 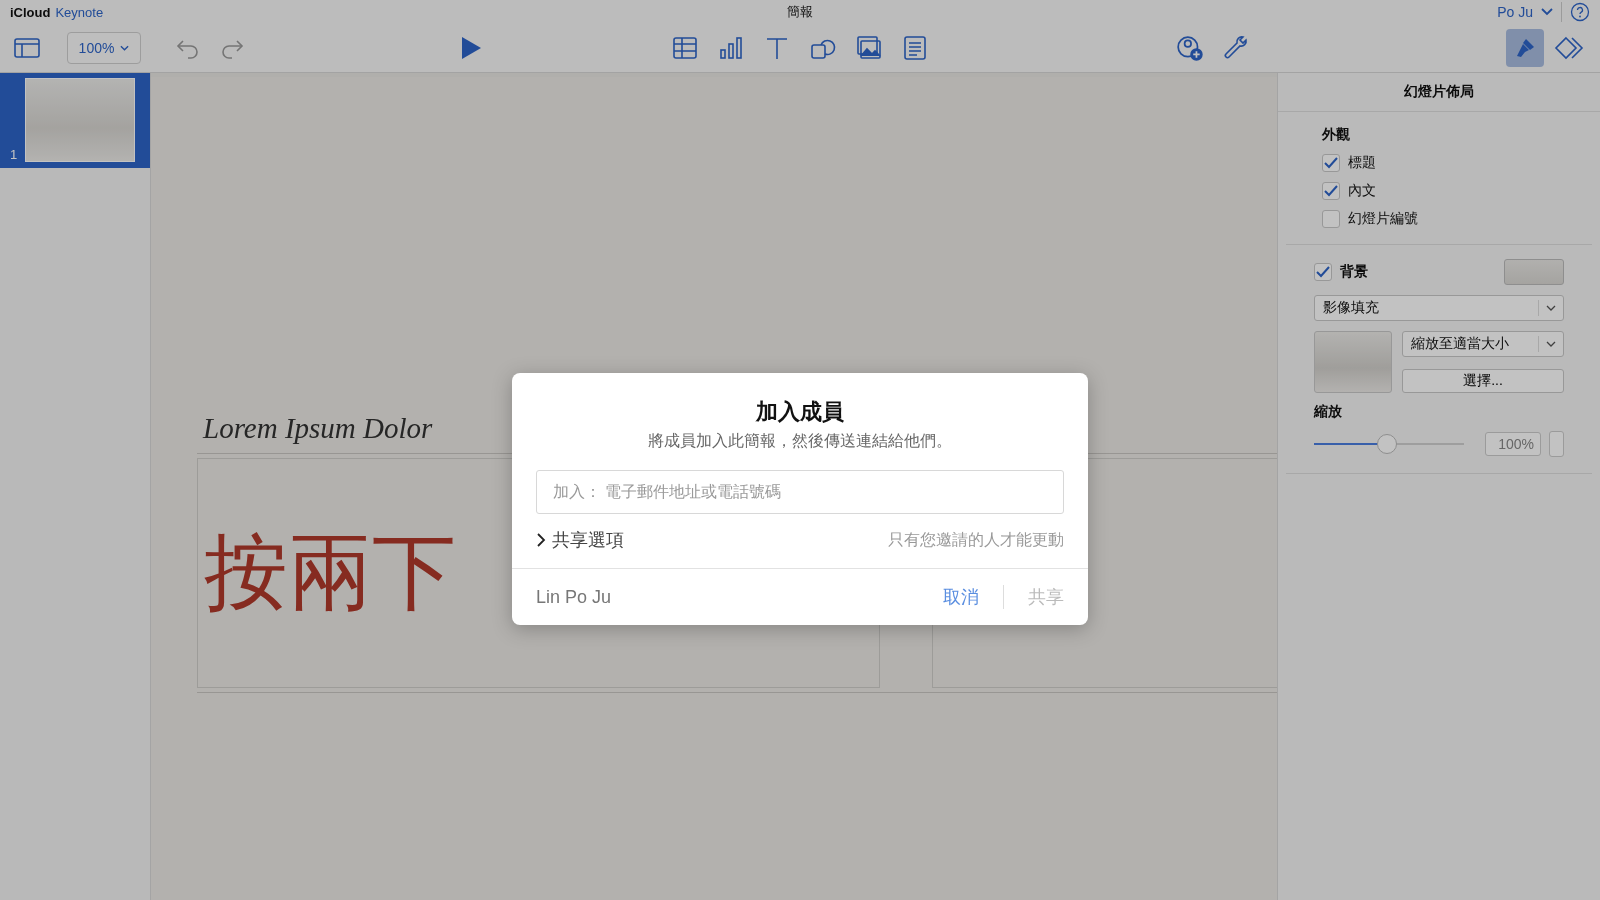 What do you see at coordinates (1336, 135) in the screenshot?
I see `section-heading: 外觀` at bounding box center [1336, 135].